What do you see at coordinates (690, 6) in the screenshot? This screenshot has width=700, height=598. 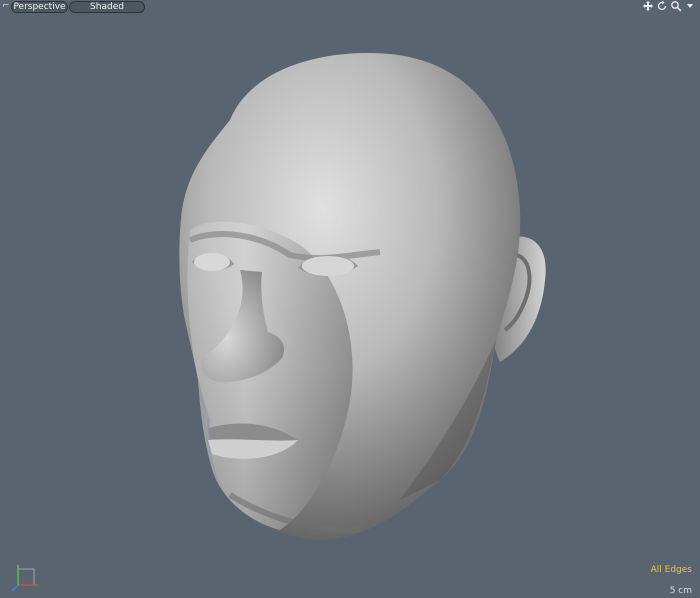 I see `menu-arrow-icon` at bounding box center [690, 6].